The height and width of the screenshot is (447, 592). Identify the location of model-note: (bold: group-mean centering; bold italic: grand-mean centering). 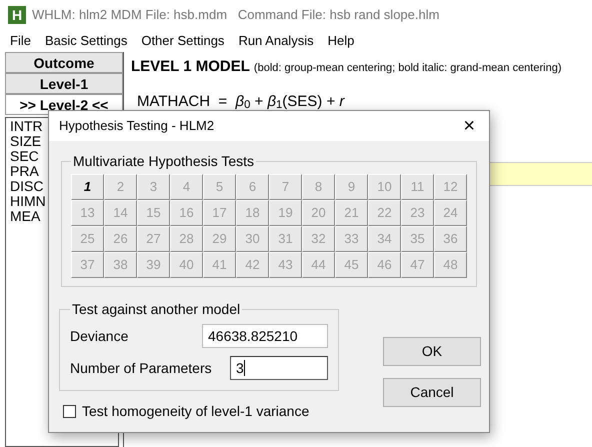
(408, 68).